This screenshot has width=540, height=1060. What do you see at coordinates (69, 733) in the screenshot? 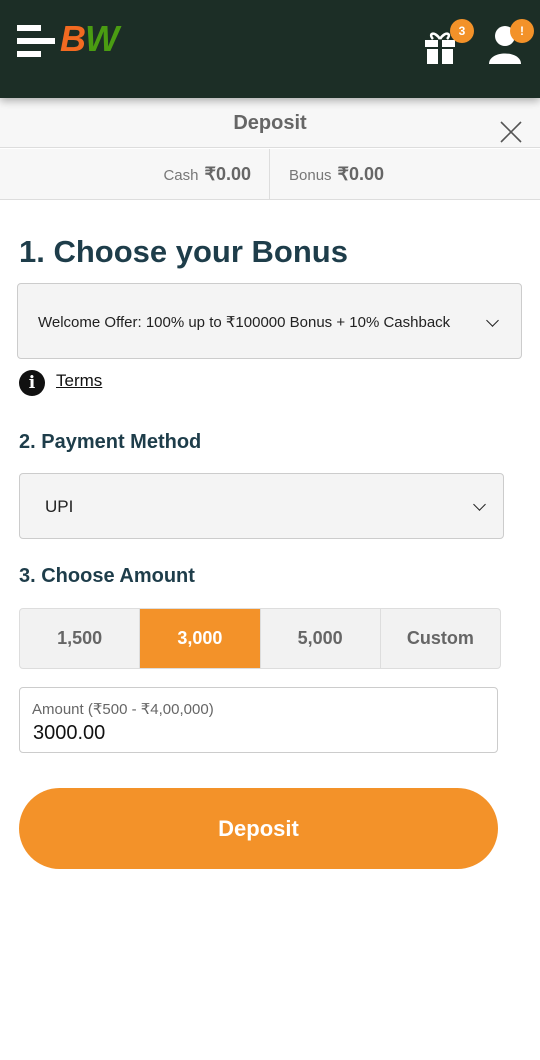
I see `amount-value: 3000.00` at bounding box center [69, 733].